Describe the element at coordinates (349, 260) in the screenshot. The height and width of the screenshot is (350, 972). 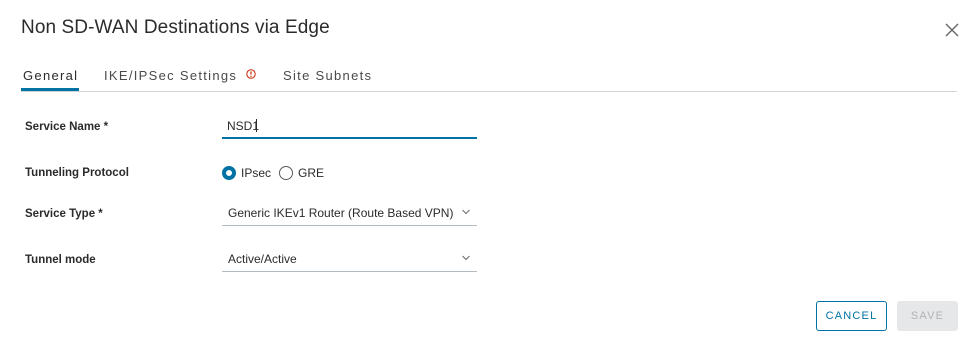
I see `tunnel-mode-select: Active/Active` at that location.